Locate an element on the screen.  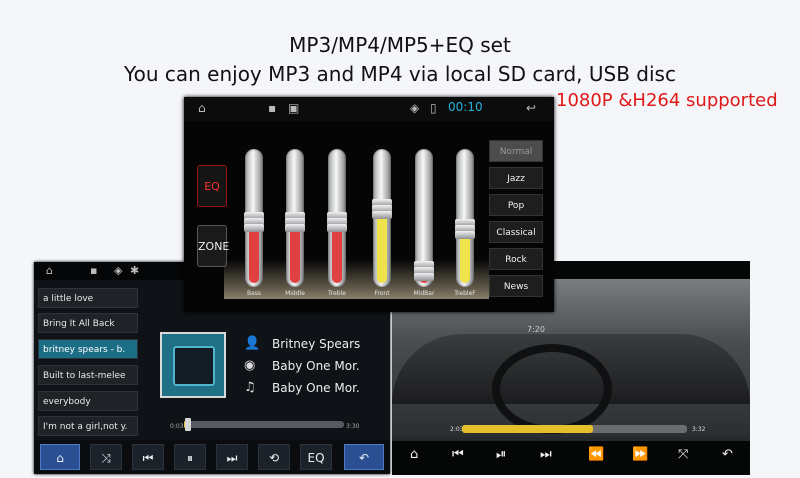
back-icon: ↩ is located at coordinates (531, 108).